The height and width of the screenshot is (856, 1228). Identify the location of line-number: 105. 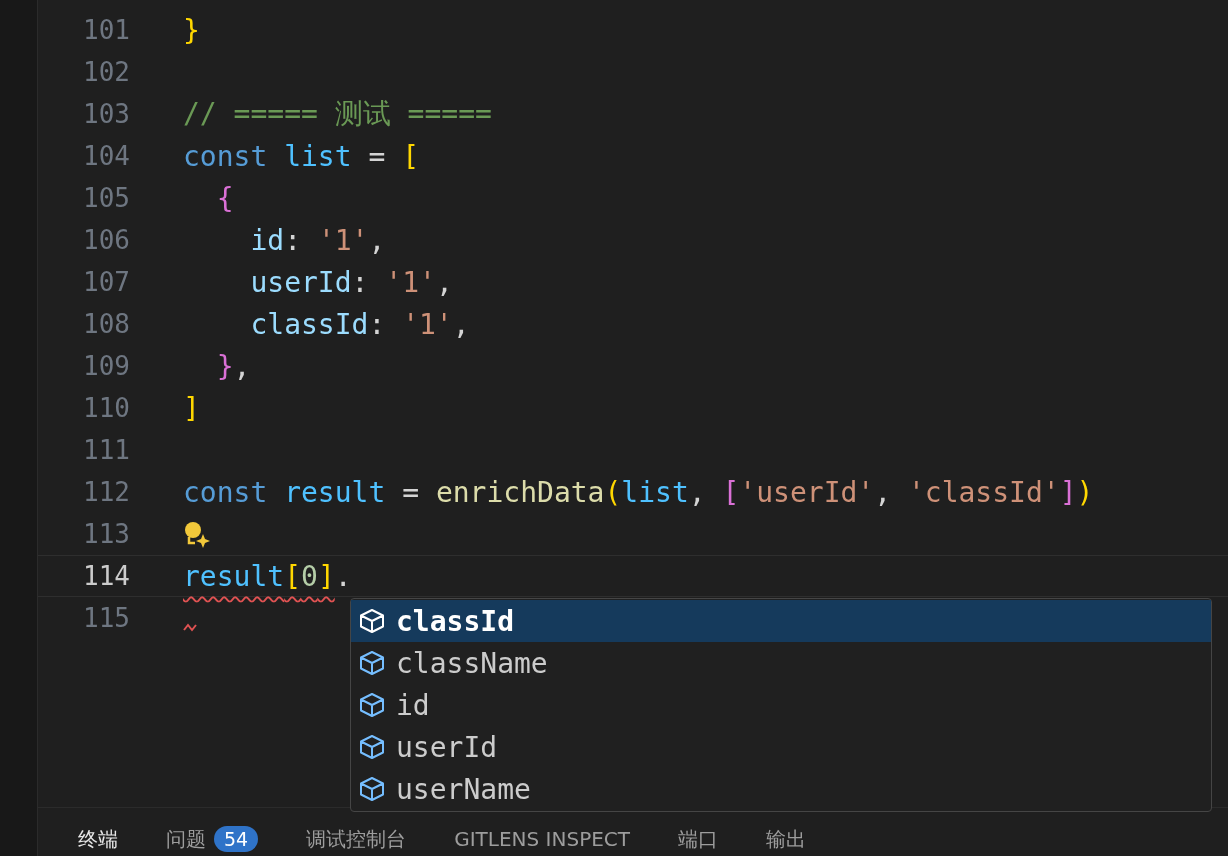
(106, 198).